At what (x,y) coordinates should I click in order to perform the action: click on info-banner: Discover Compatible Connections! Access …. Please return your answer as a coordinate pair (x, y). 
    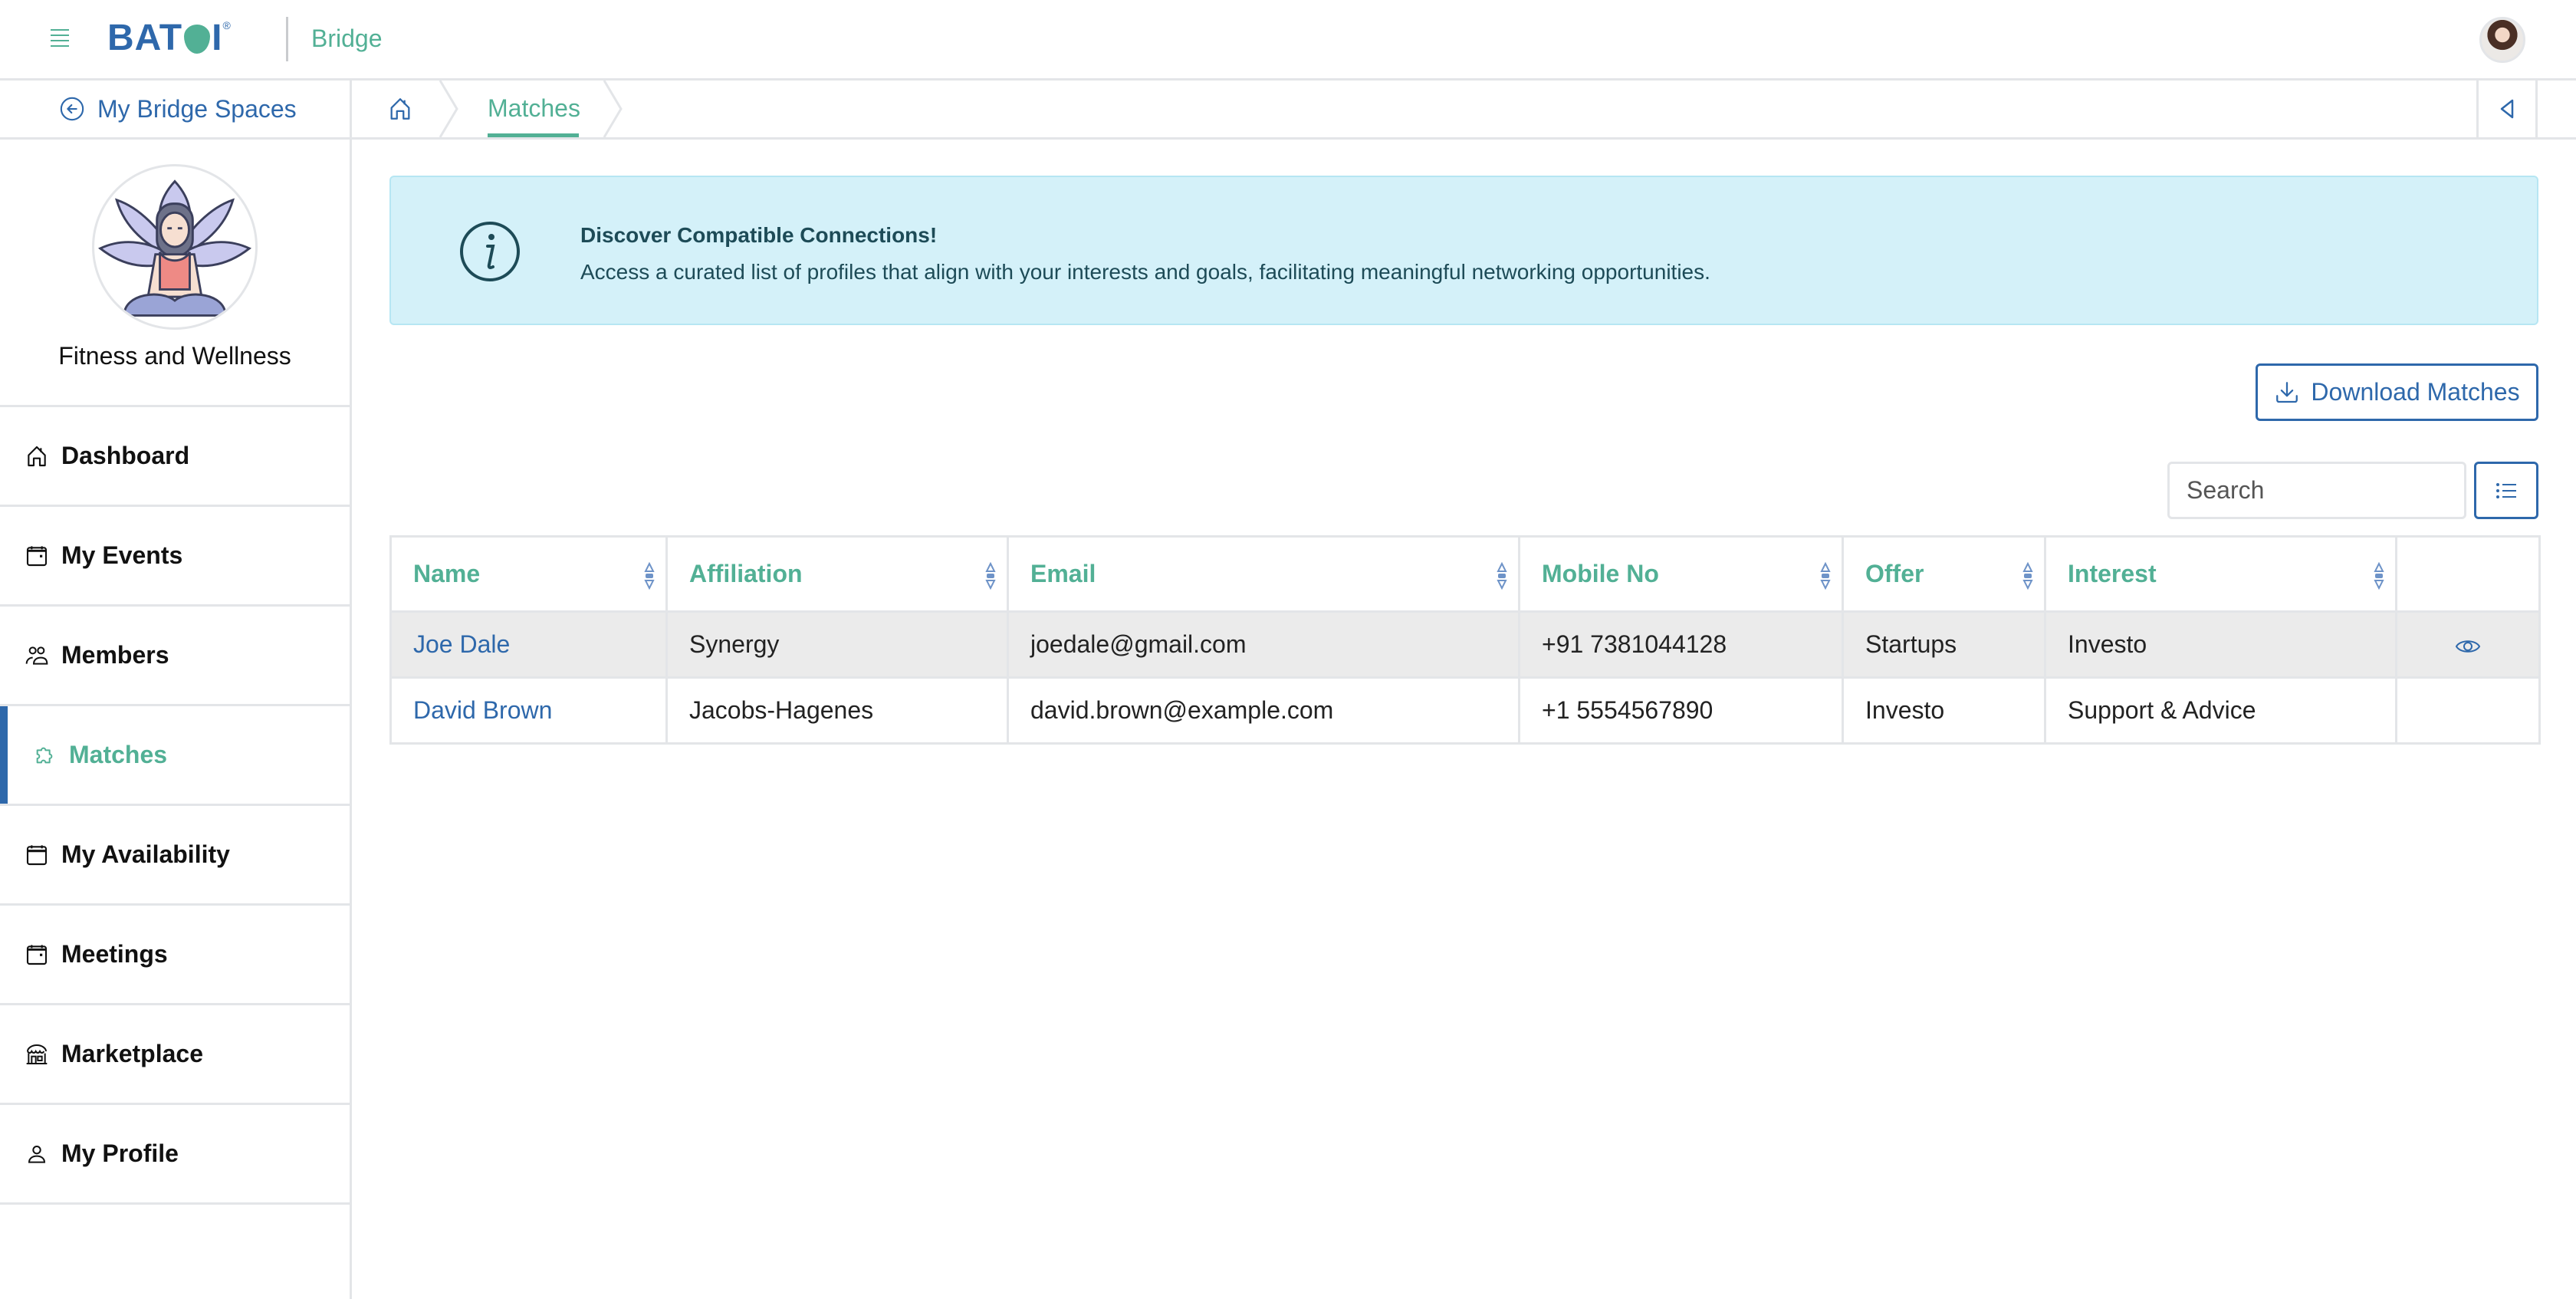
    Looking at the image, I should click on (1464, 250).